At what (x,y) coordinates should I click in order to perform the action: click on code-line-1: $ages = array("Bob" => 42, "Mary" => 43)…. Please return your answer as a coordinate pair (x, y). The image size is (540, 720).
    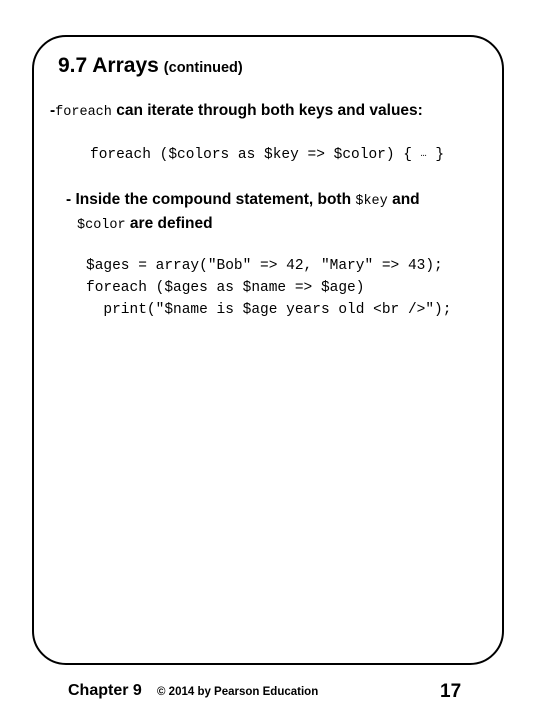
    Looking at the image, I should click on (264, 266).